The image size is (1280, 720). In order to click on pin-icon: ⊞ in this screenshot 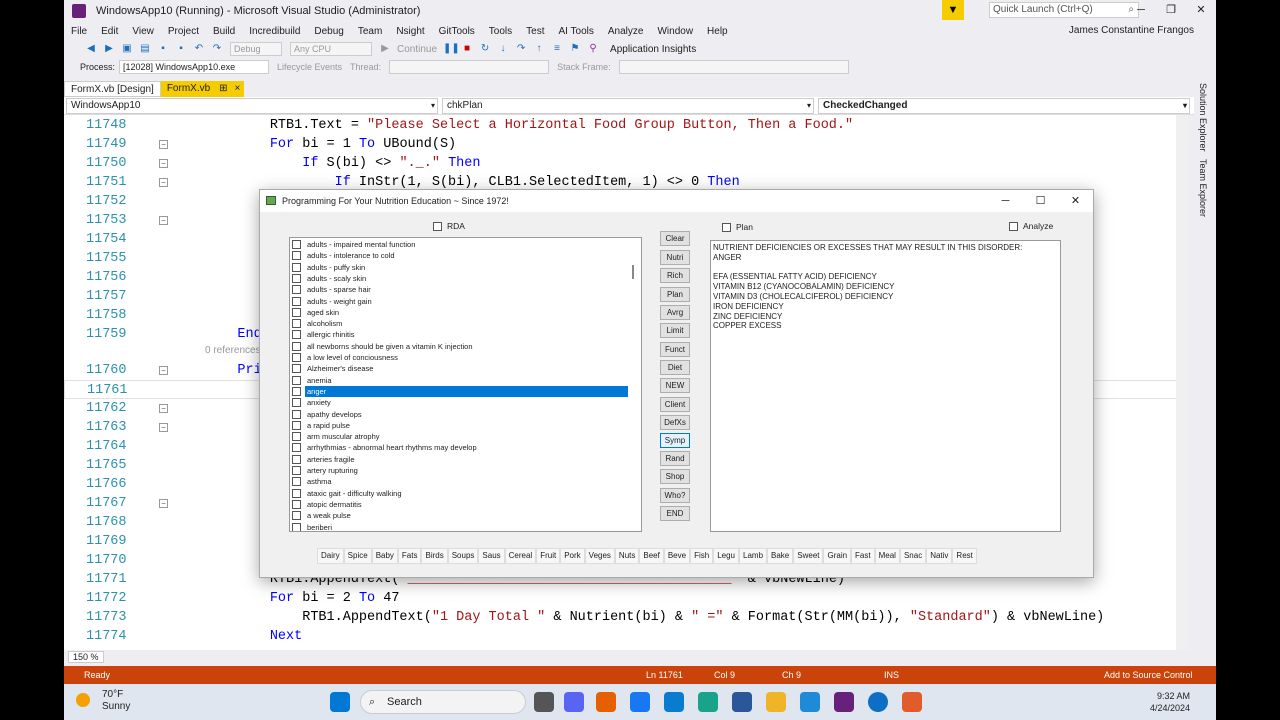, I will do `click(223, 89)`.